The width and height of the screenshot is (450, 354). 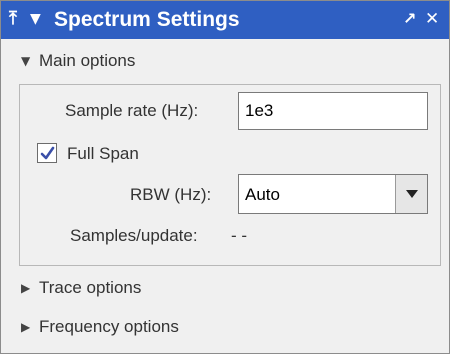 I want to click on sample-rate-input, so click(x=333, y=111).